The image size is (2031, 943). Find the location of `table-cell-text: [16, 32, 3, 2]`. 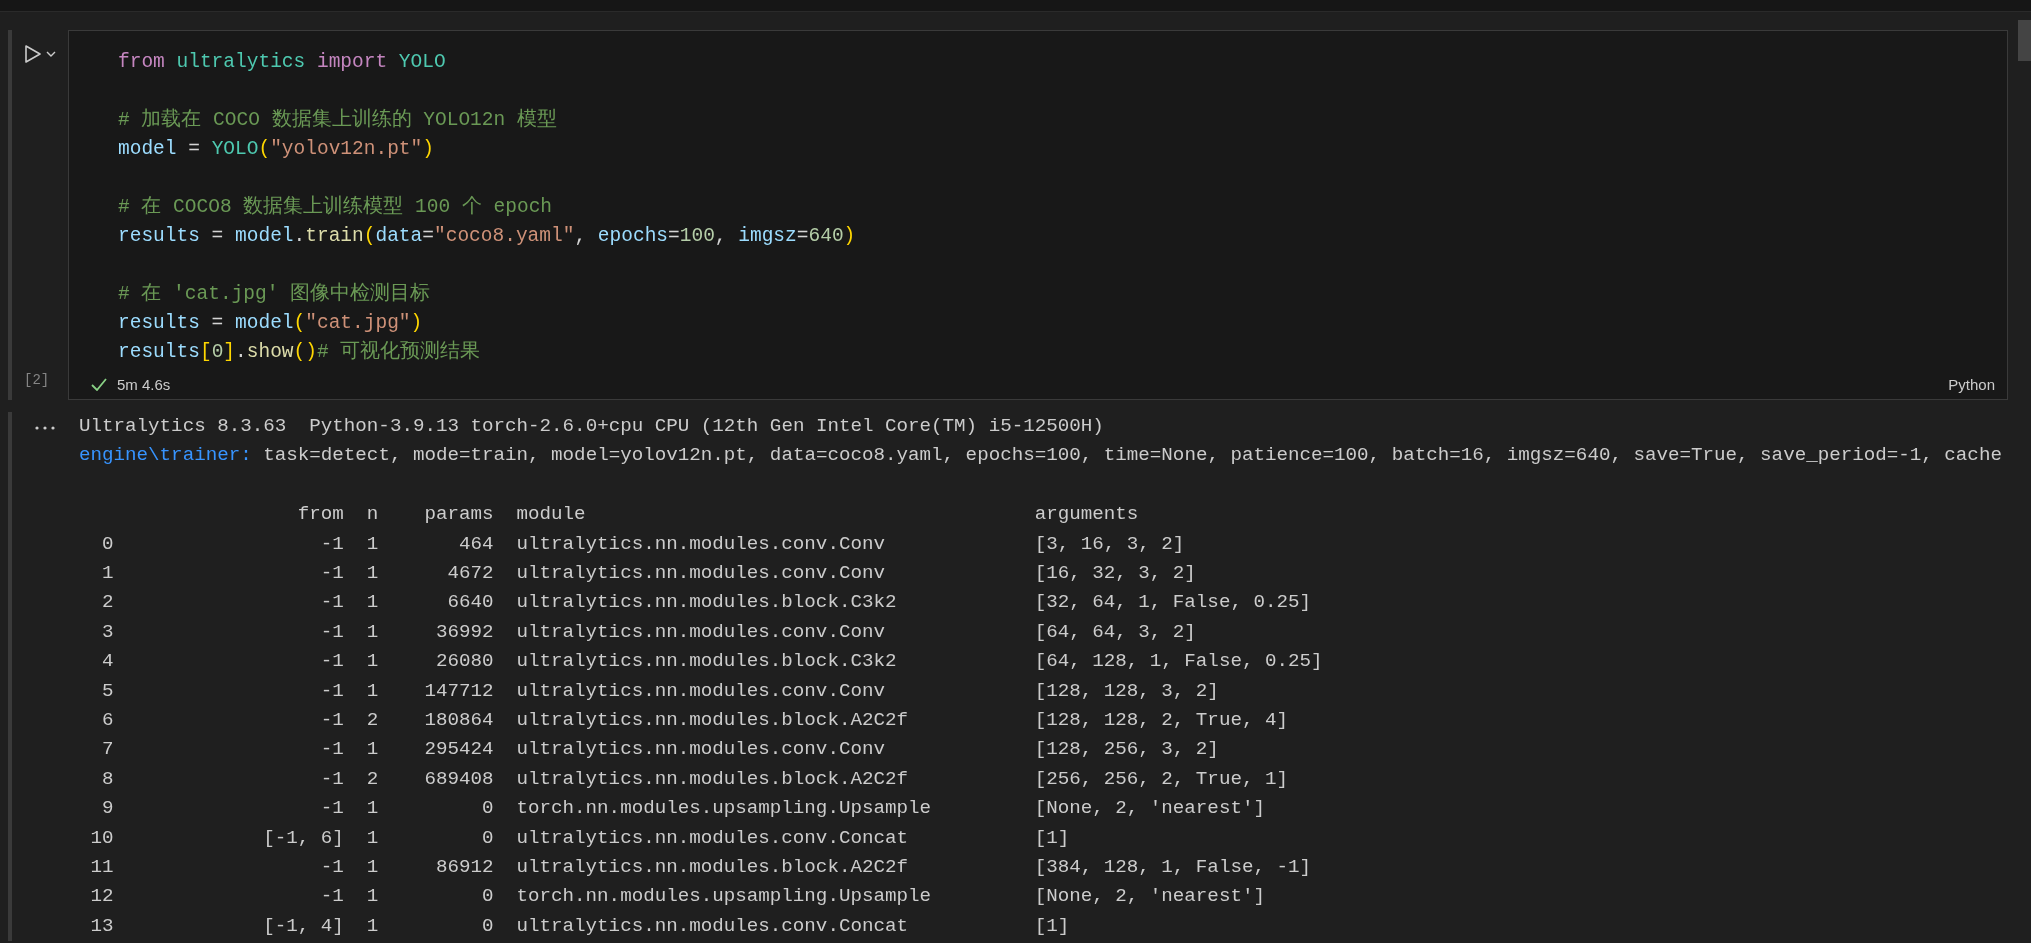

table-cell-text: [16, 32, 3, 2] is located at coordinates (1115, 573).